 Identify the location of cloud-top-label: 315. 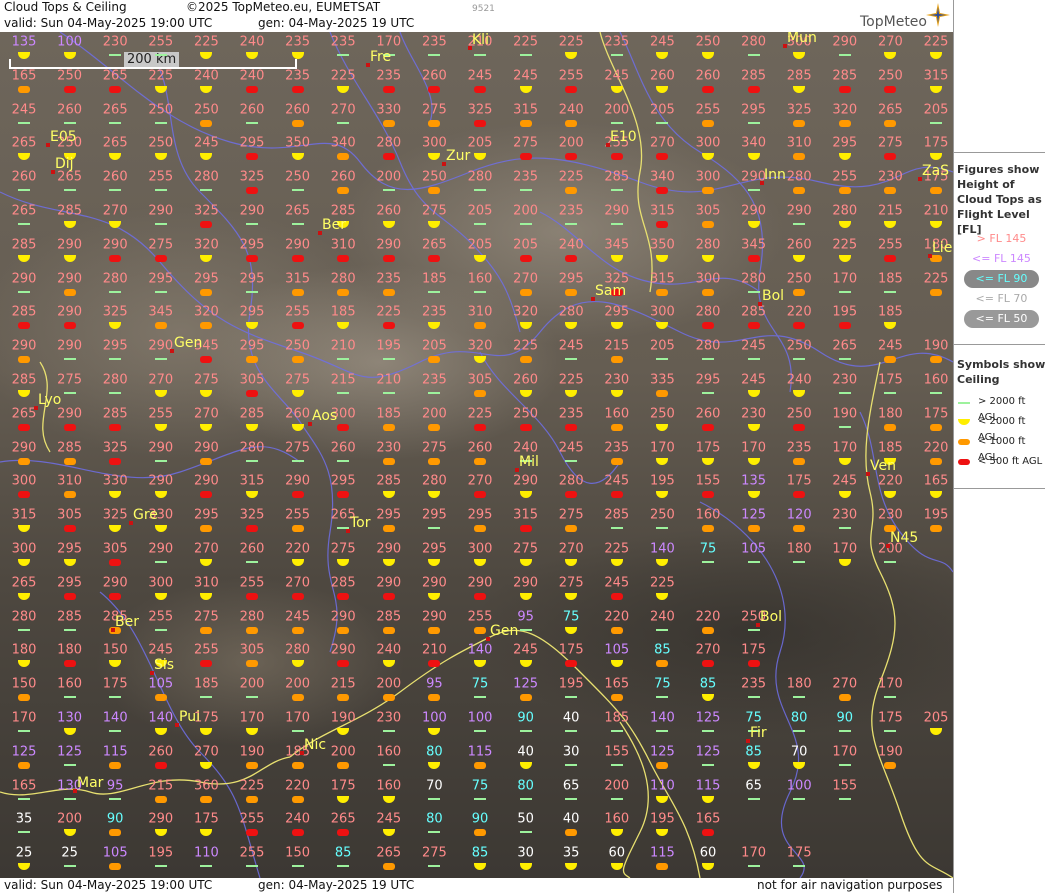
(526, 515).